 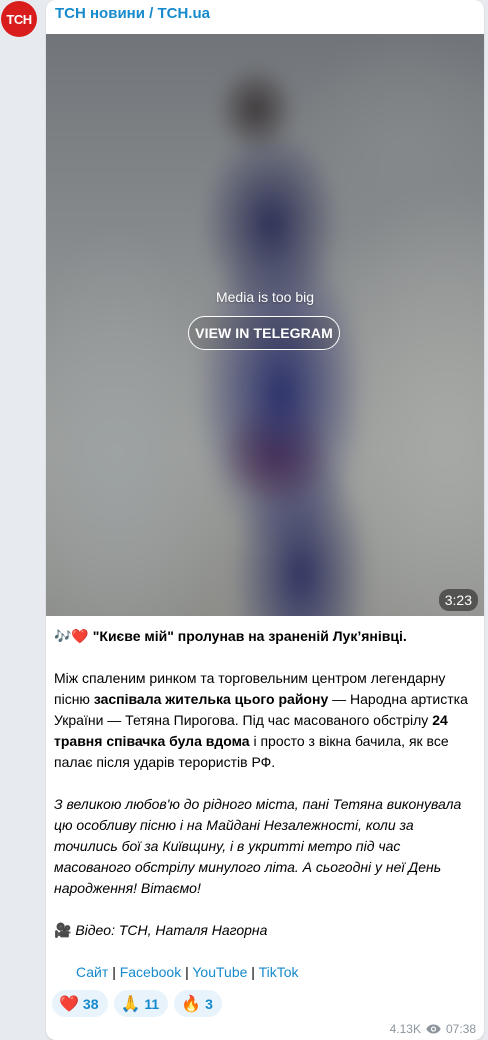 I want to click on reaction-count: 3, so click(x=209, y=1003).